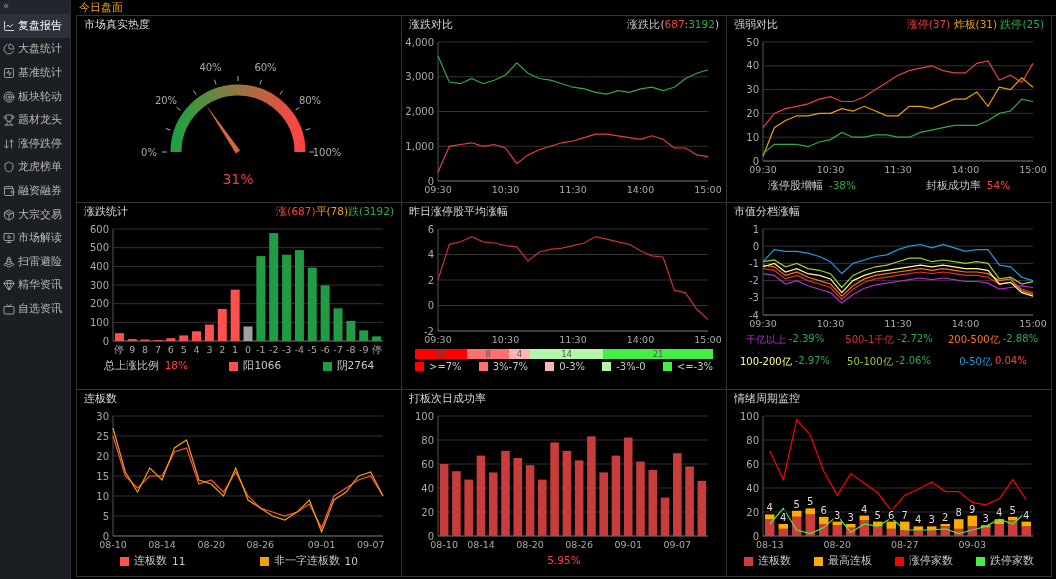 The height and width of the screenshot is (579, 1056). Describe the element at coordinates (117, 25) in the screenshot. I see `panel-title: 市场真实热度` at that location.